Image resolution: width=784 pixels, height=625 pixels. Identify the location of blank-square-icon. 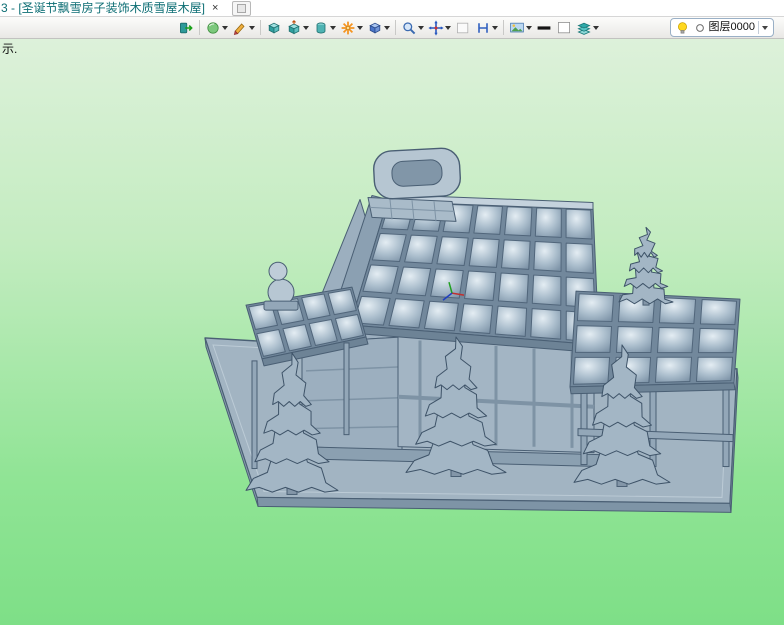
(463, 27).